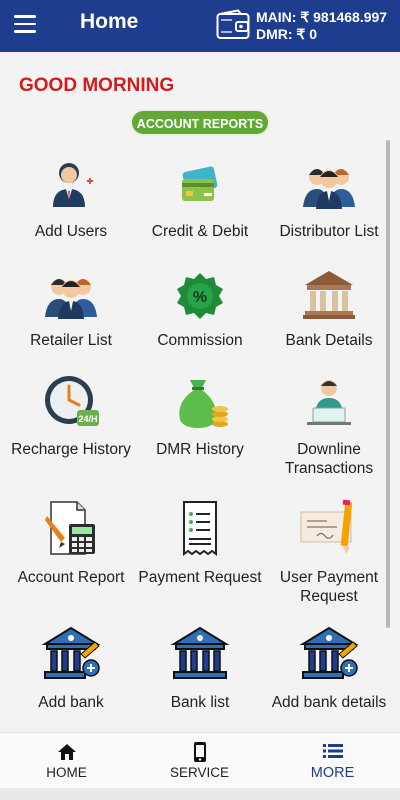  Describe the element at coordinates (329, 430) in the screenshot. I see `tile-downline-transactions: Downline Transactions` at that location.